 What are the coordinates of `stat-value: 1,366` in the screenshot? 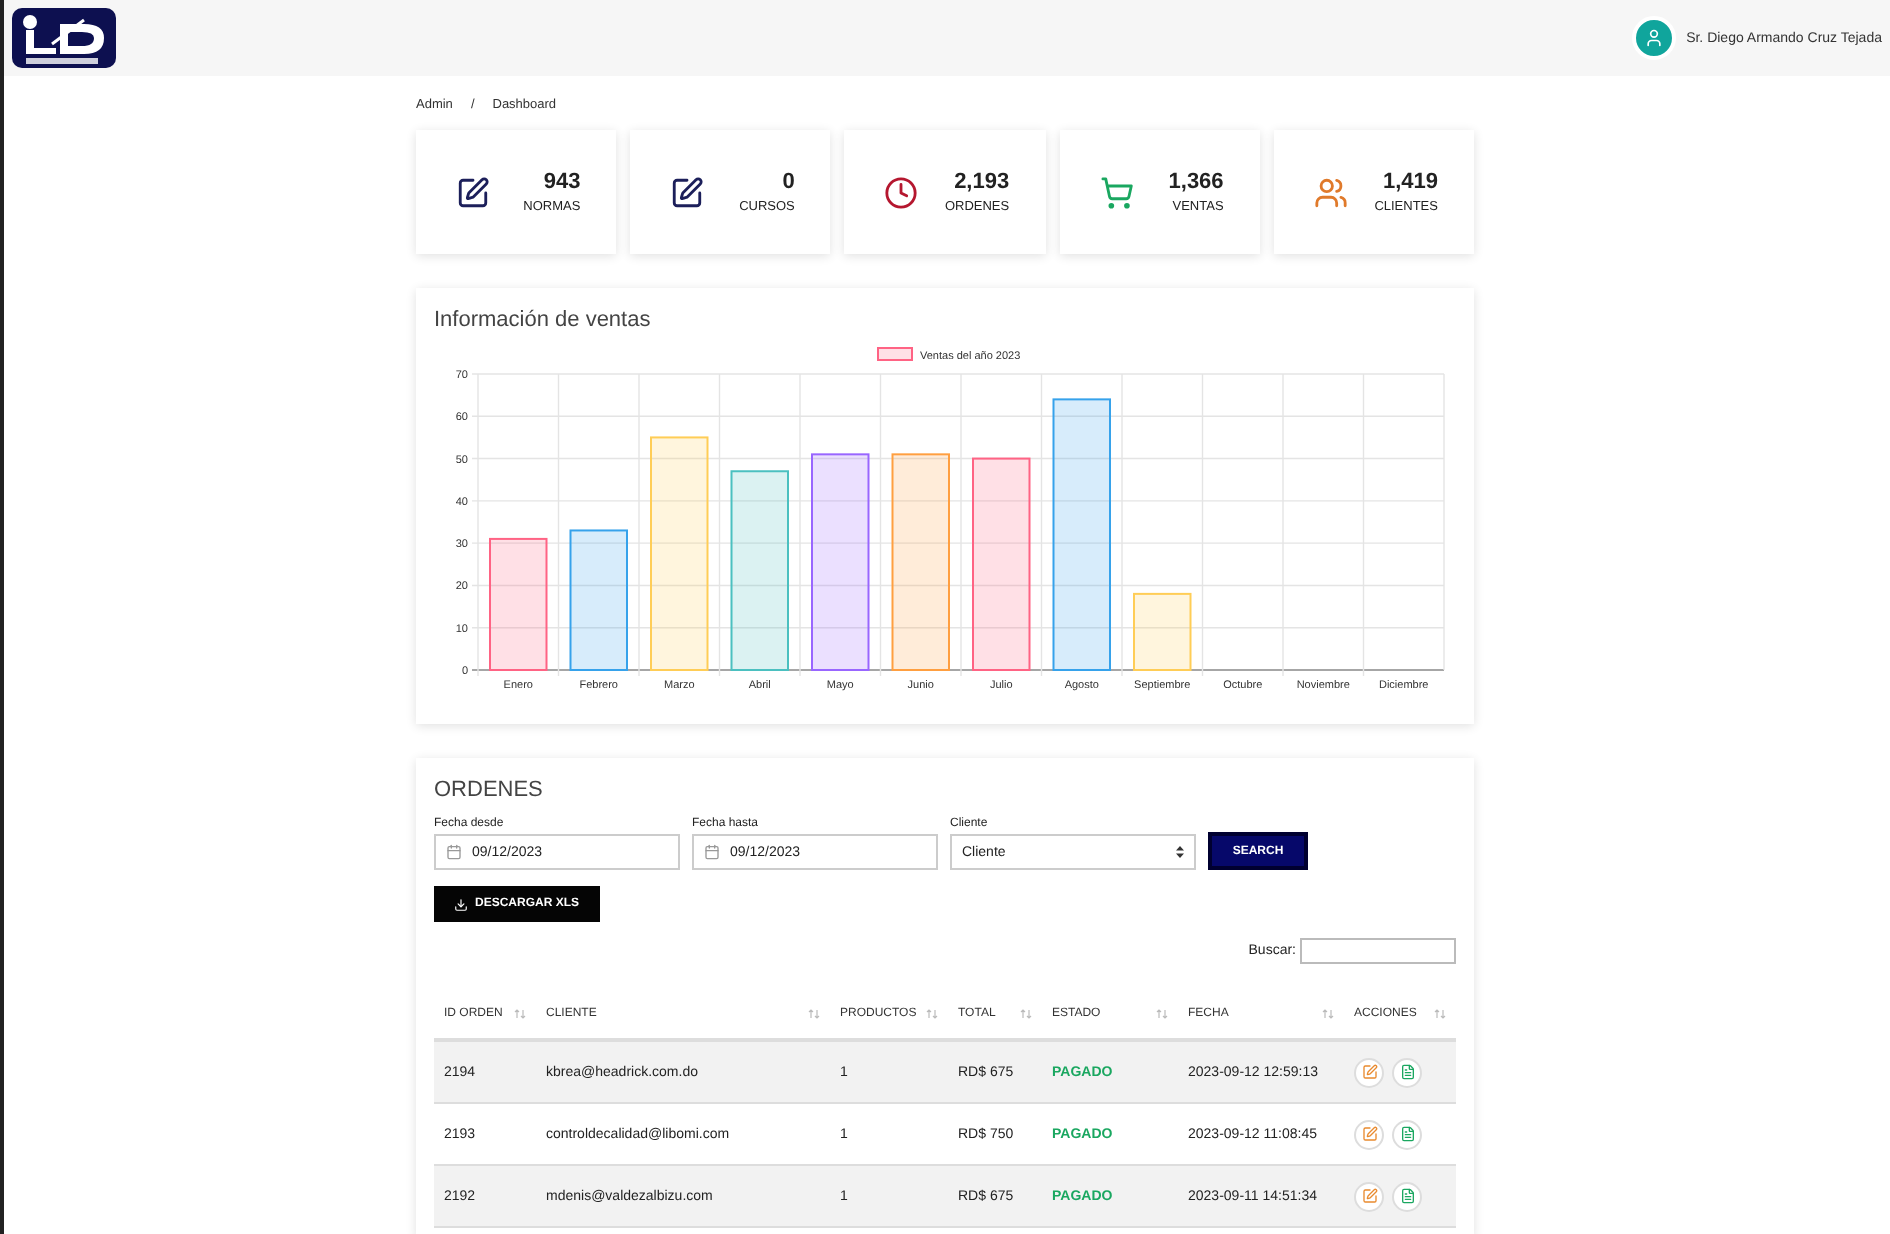 It's located at (1196, 182).